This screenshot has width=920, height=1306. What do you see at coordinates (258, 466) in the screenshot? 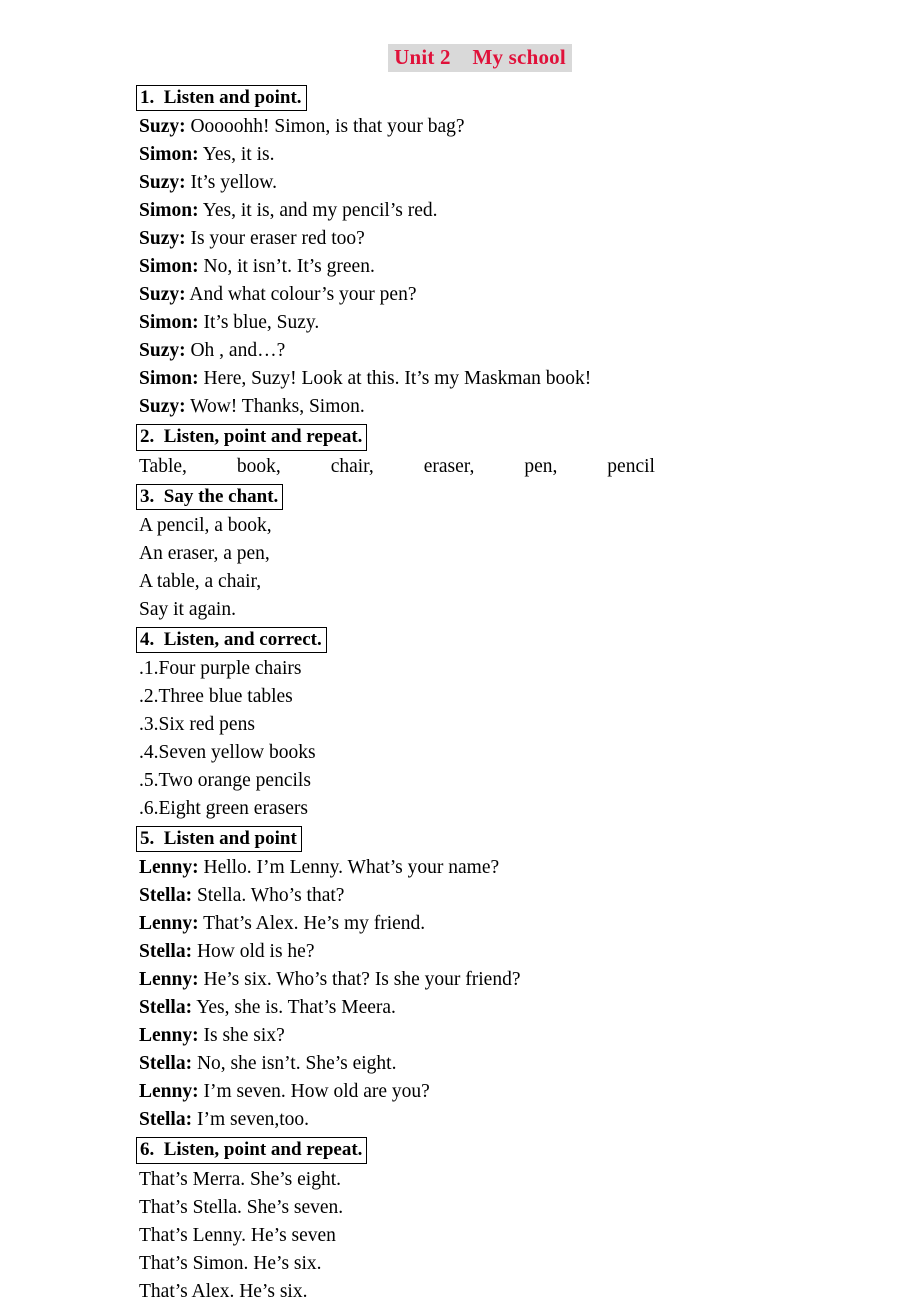
I see `vocabulary-word: book,` at bounding box center [258, 466].